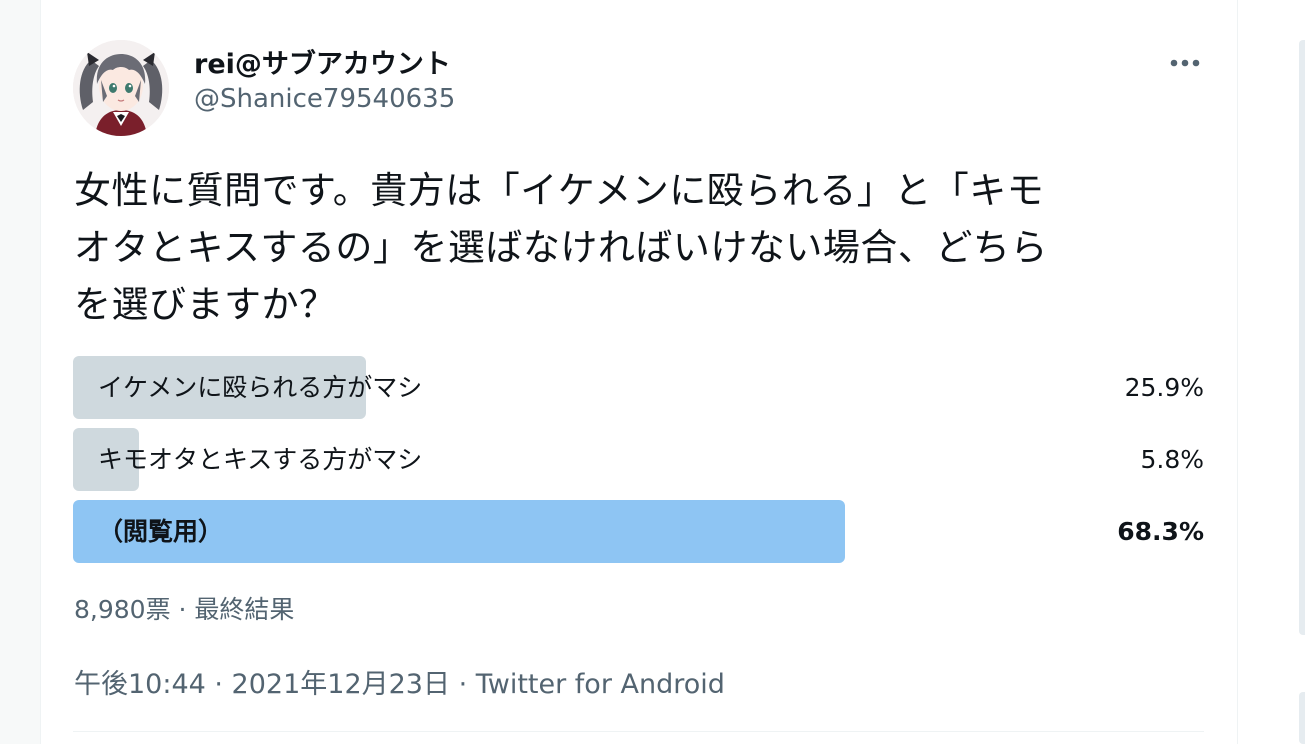 The width and height of the screenshot is (1305, 744). What do you see at coordinates (205, 304) in the screenshot?
I see `tweet-text-line: を選びますか？` at bounding box center [205, 304].